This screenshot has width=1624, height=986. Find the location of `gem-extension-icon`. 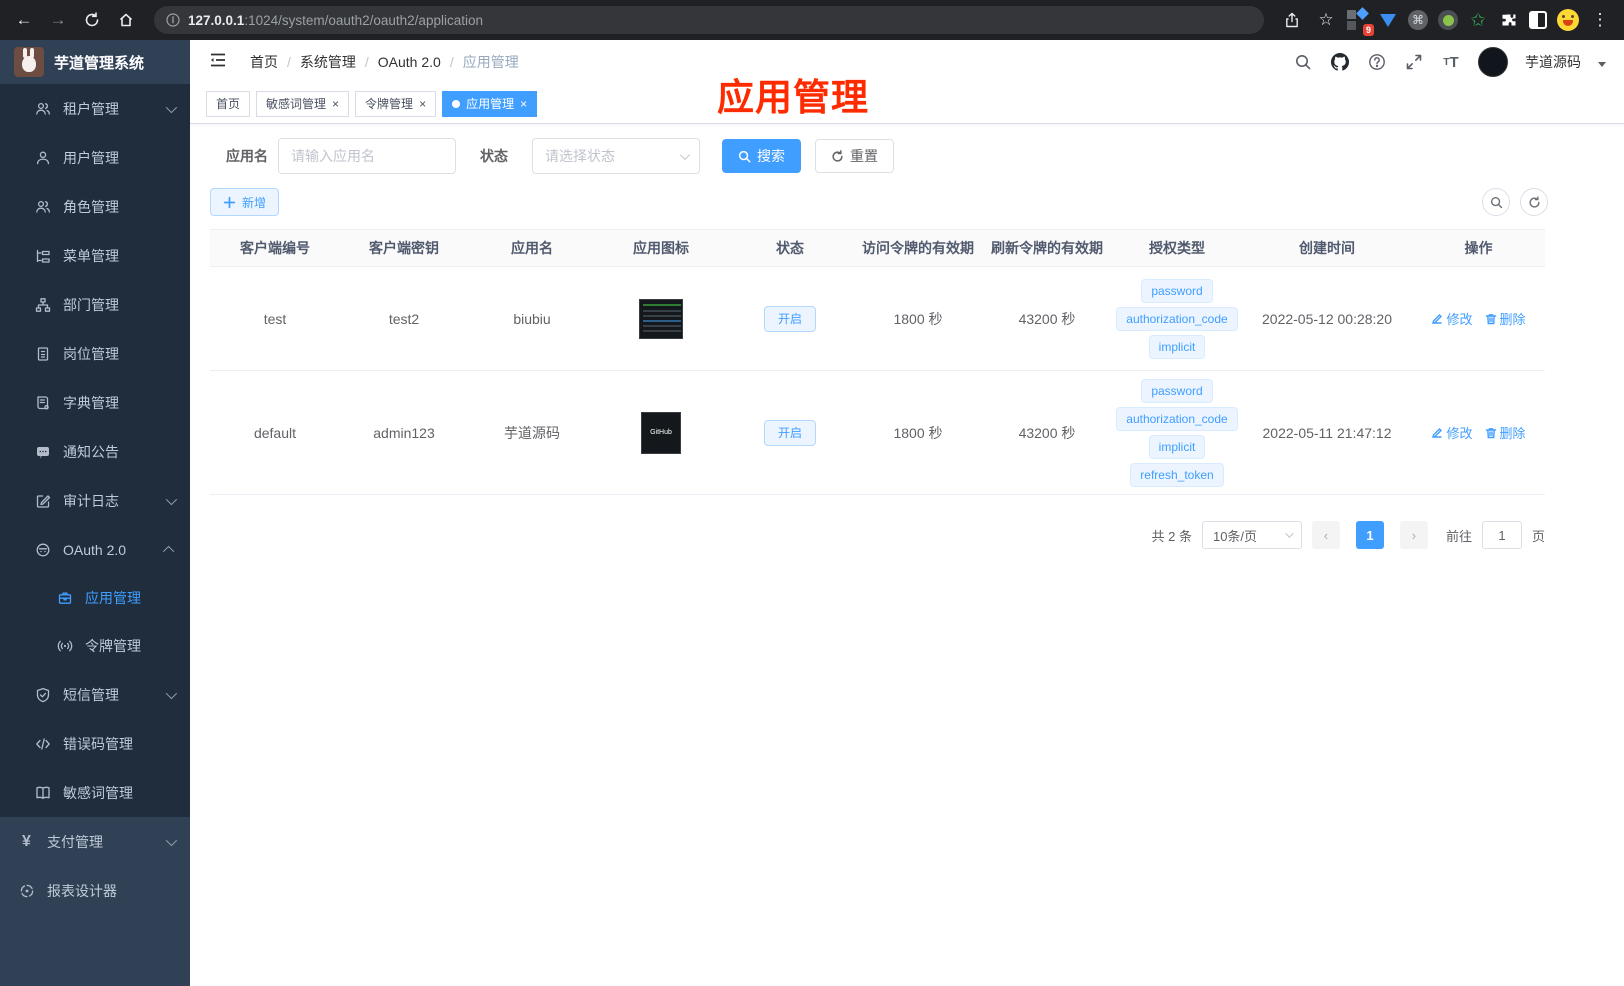

gem-extension-icon is located at coordinates (1388, 20).